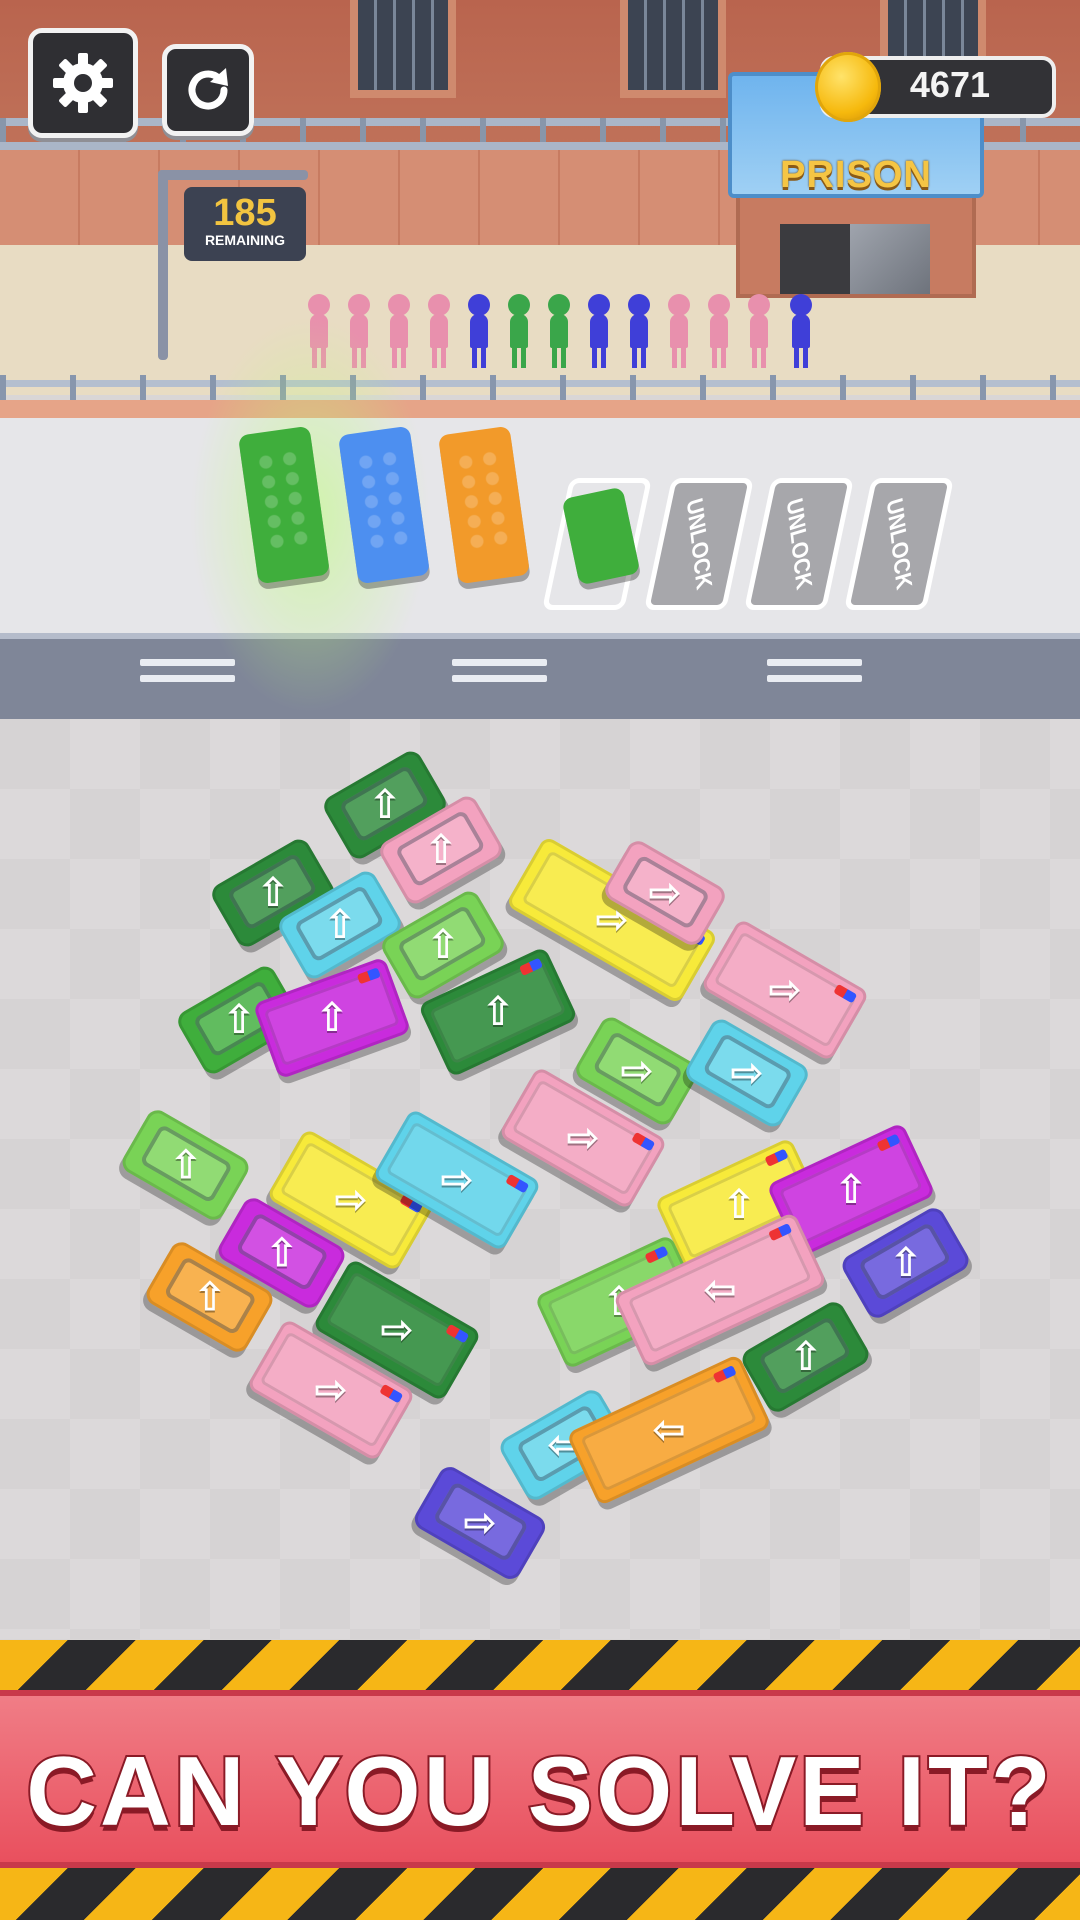 This screenshot has height=1920, width=1080. I want to click on settings-button, so click(83, 83).